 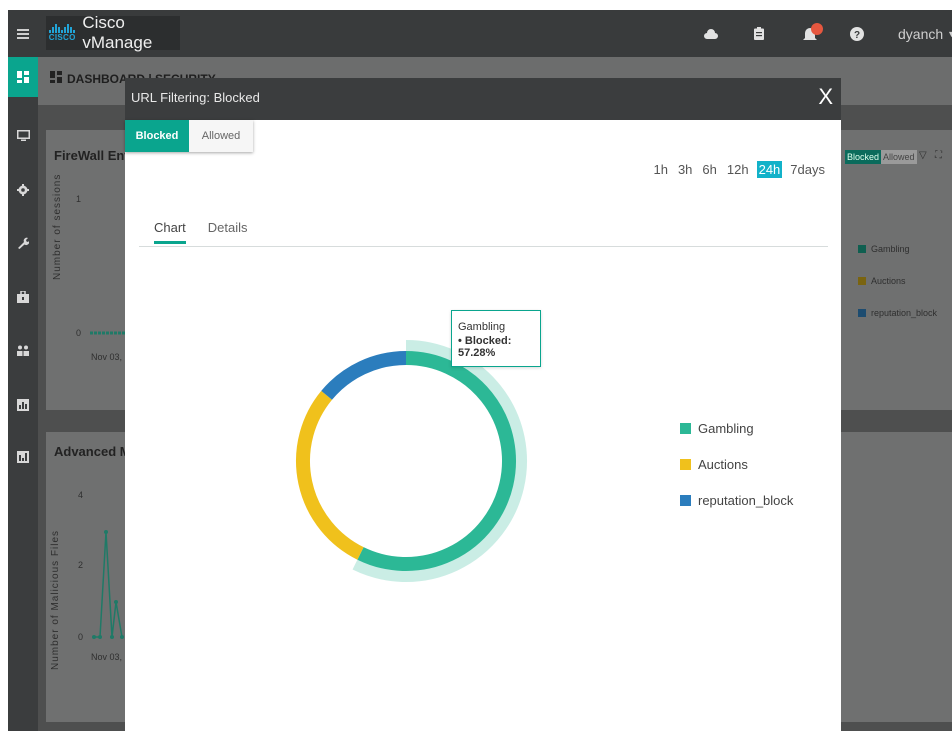 I want to click on firewall-ytick-zero: 0, so click(x=79, y=333).